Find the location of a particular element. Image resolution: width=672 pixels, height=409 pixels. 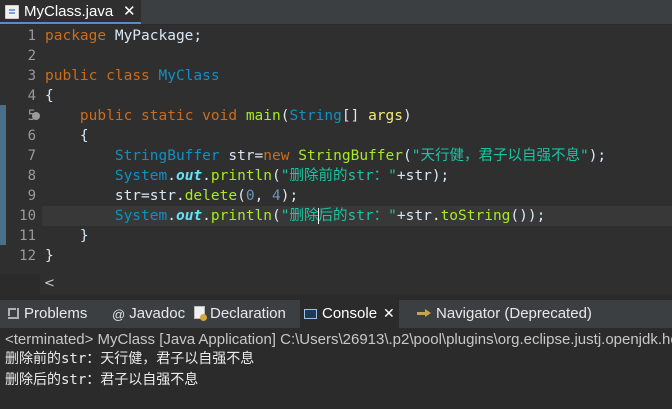

tab-label: Javadoc is located at coordinates (157, 313).